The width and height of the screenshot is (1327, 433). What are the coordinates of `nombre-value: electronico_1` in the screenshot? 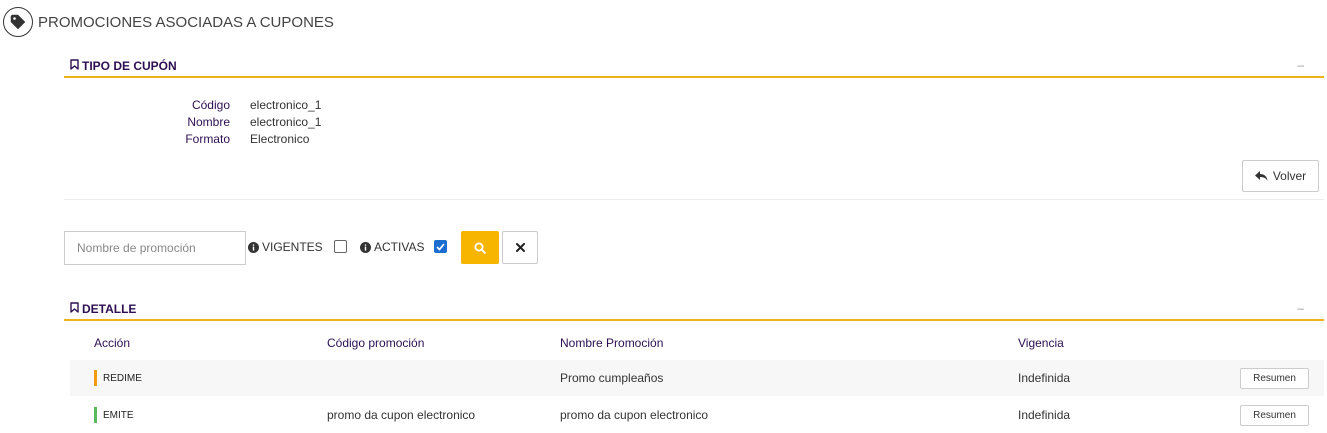 It's located at (286, 122).